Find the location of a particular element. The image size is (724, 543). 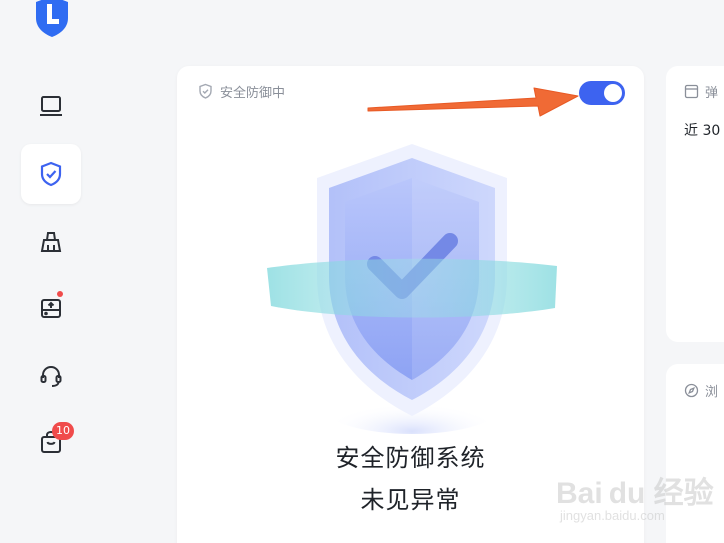

computer-icon is located at coordinates (51, 106).